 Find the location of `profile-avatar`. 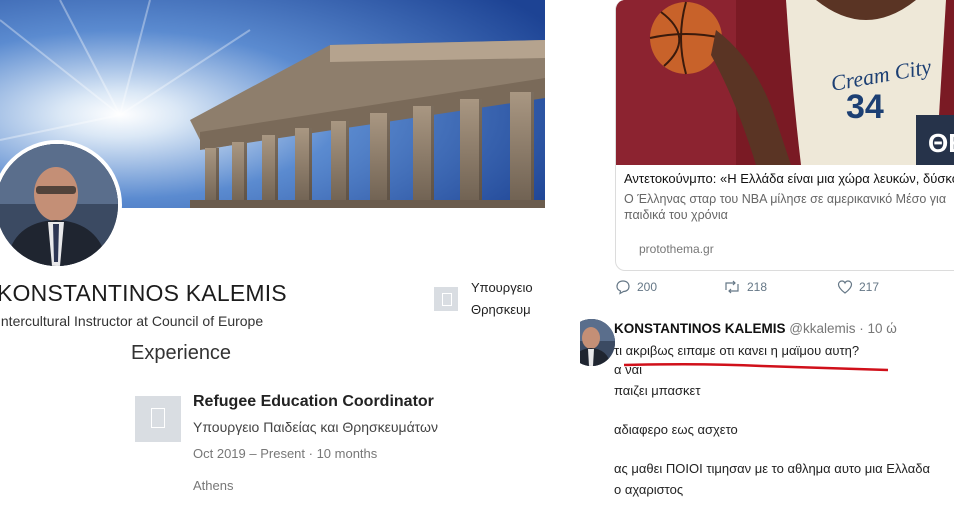

profile-avatar is located at coordinates (61, 205).